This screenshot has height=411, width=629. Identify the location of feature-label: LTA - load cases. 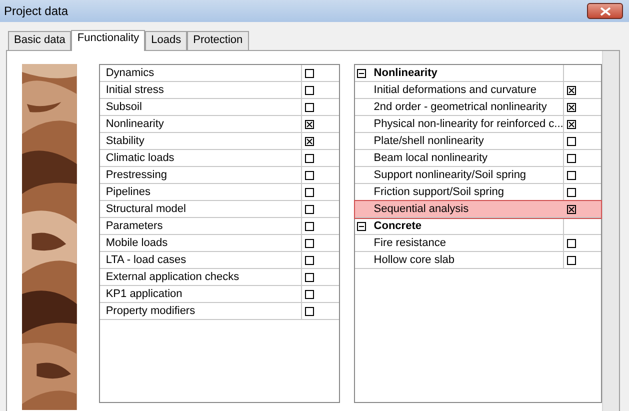
(201, 260).